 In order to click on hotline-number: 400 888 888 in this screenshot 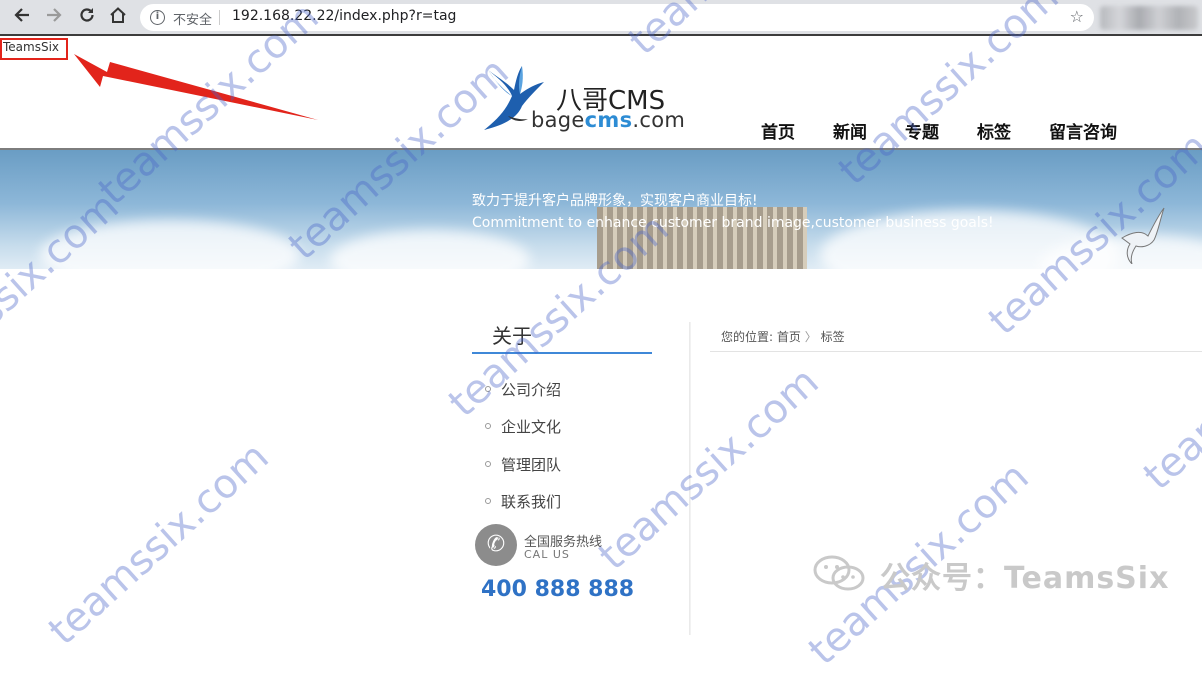, I will do `click(558, 589)`.